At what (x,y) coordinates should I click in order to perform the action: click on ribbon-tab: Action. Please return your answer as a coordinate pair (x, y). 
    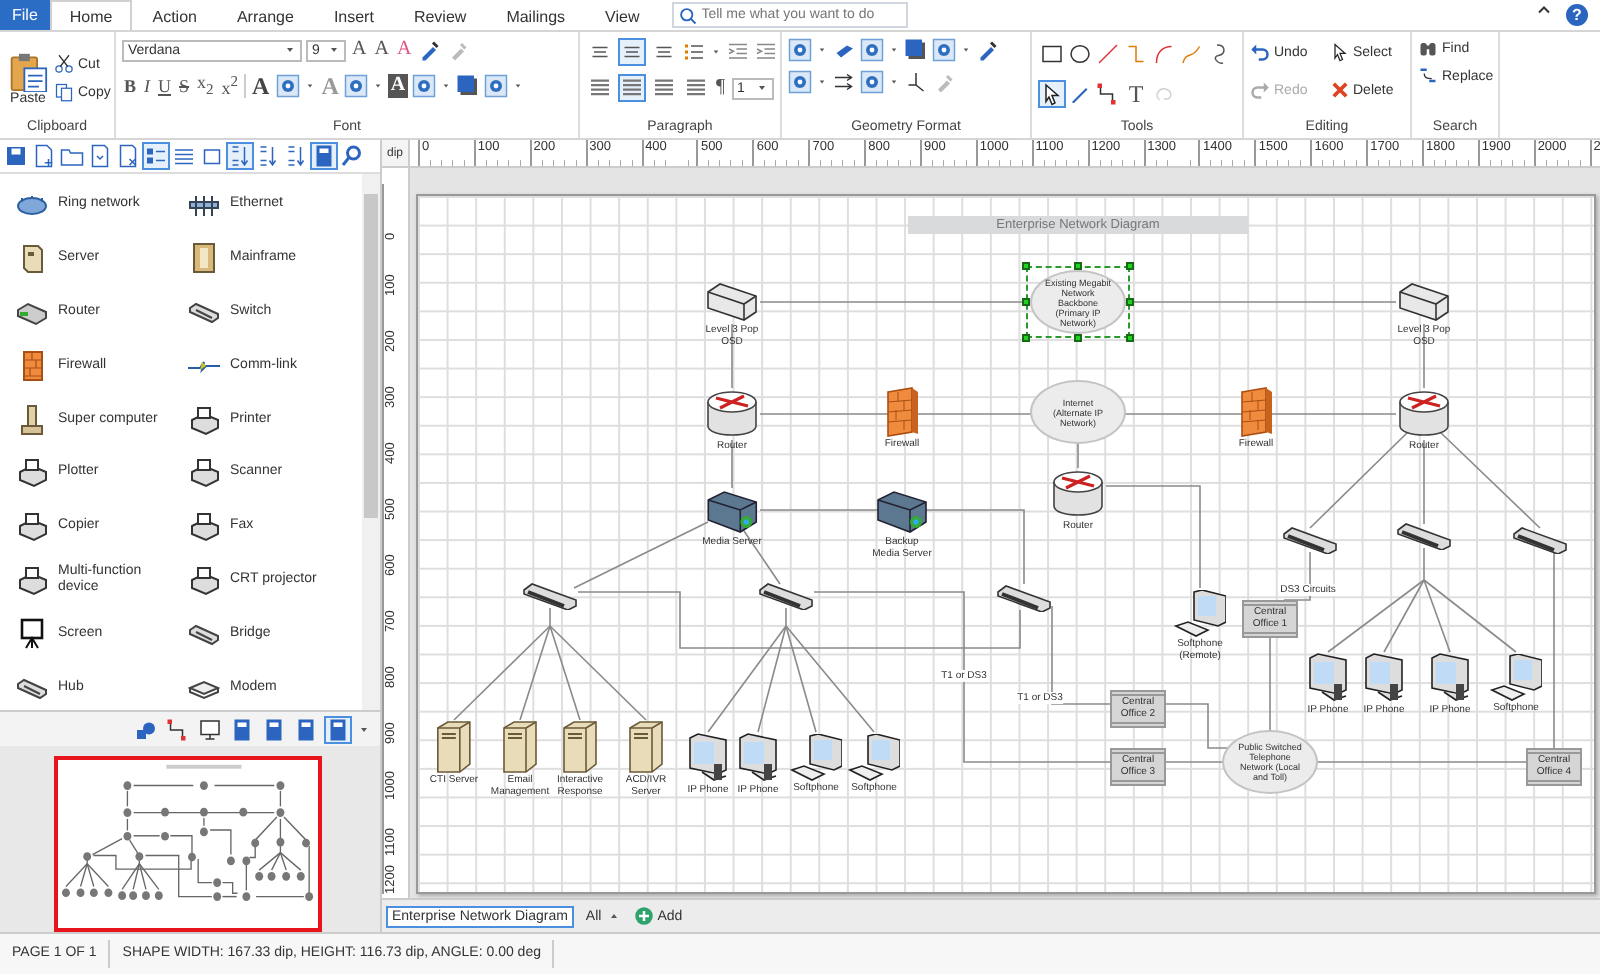
    Looking at the image, I should click on (174, 15).